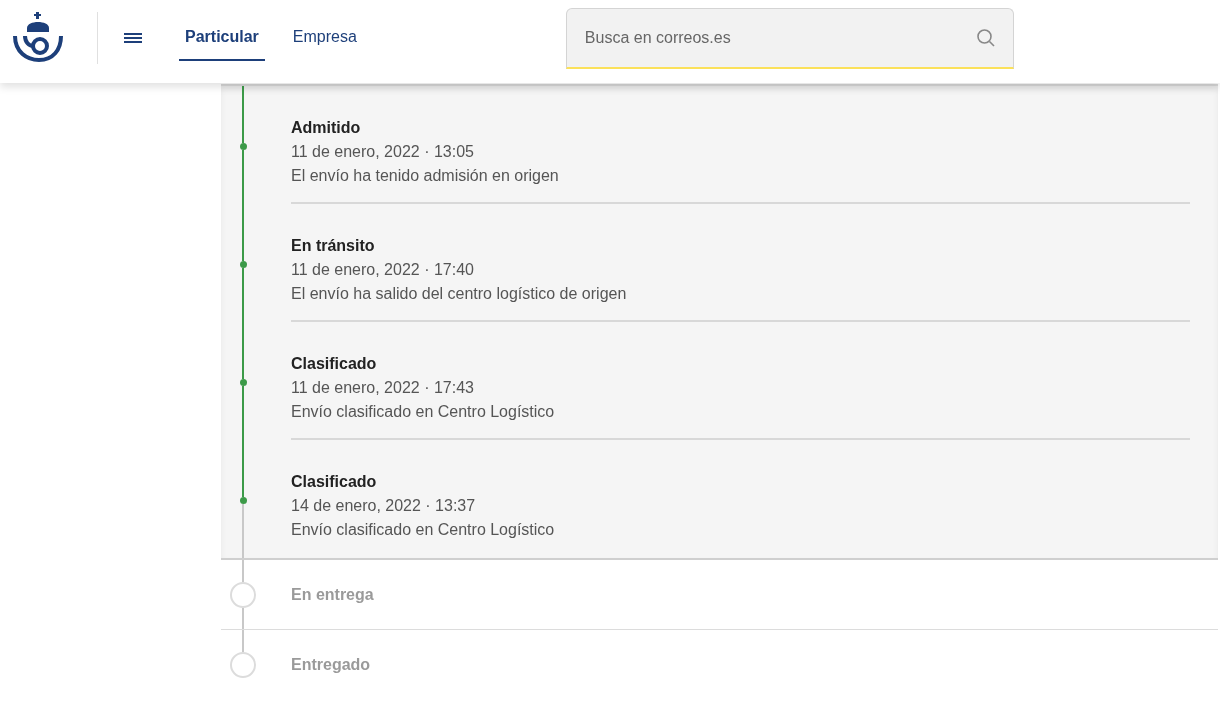  What do you see at coordinates (331, 665) in the screenshot?
I see `step-title: Entregado` at bounding box center [331, 665].